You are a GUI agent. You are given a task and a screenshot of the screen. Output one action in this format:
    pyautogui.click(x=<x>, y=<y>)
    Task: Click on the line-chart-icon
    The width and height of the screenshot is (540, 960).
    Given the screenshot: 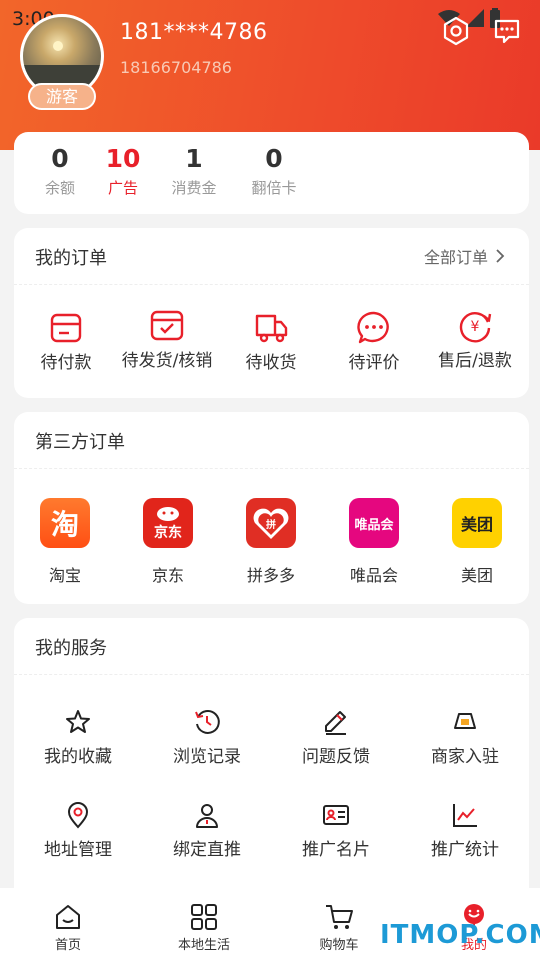 What is the action you would take?
    pyautogui.click(x=465, y=815)
    